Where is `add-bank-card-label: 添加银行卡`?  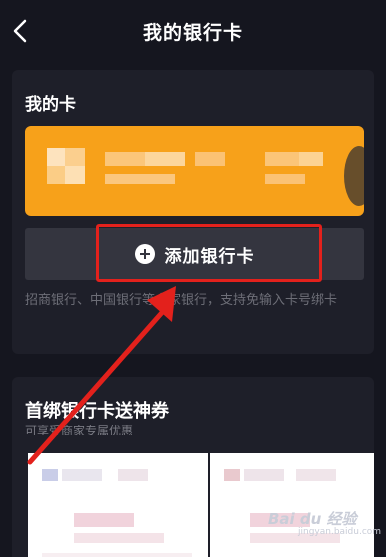
add-bank-card-label: 添加银行卡 is located at coordinates (209, 256).